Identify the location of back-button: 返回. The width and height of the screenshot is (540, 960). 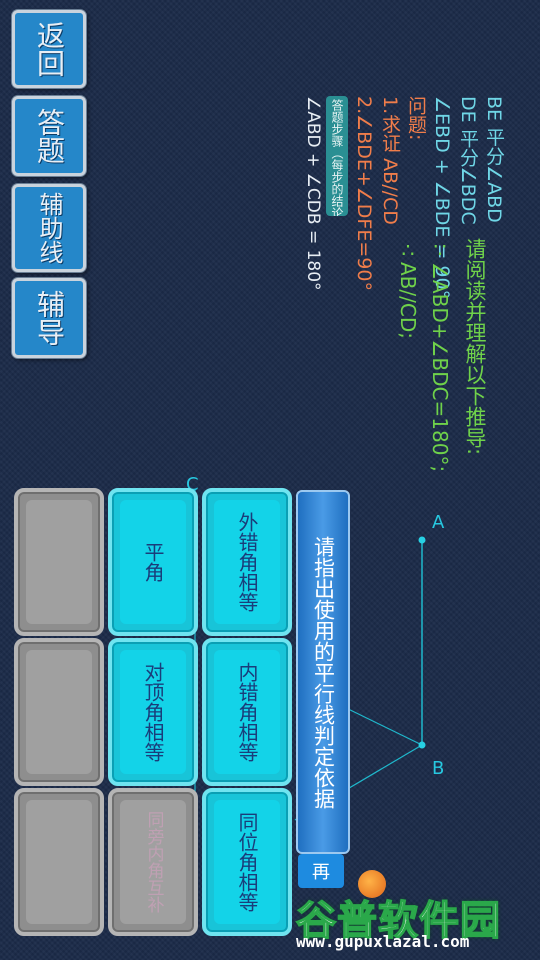
(49, 49).